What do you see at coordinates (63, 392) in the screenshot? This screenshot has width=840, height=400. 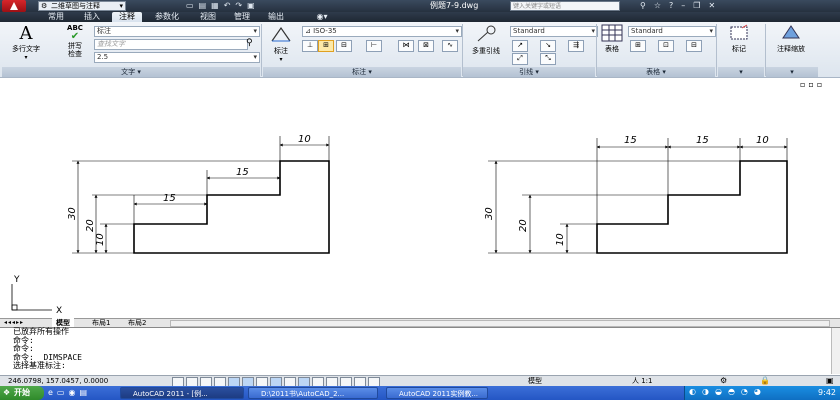 I see `desktop-icon: ▭` at bounding box center [63, 392].